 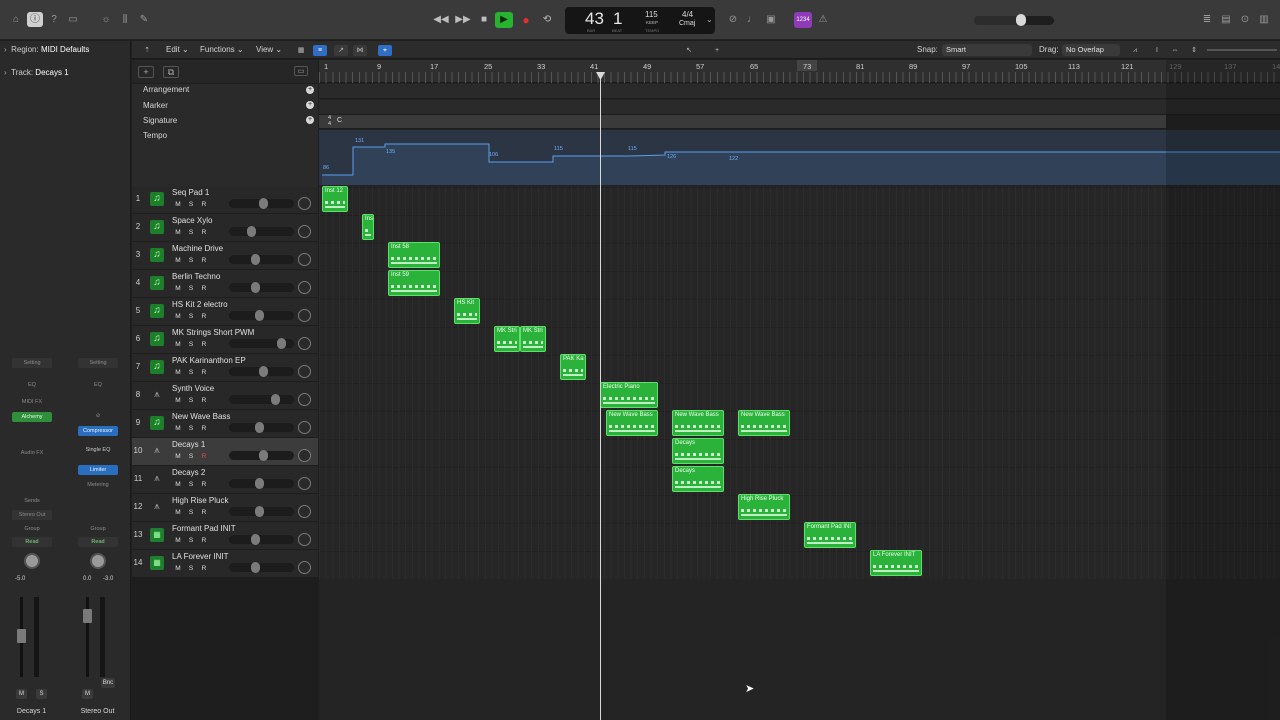 What do you see at coordinates (225, 480) in the screenshot?
I see `track-header: 11 ⩚ Decays 2 MSR` at bounding box center [225, 480].